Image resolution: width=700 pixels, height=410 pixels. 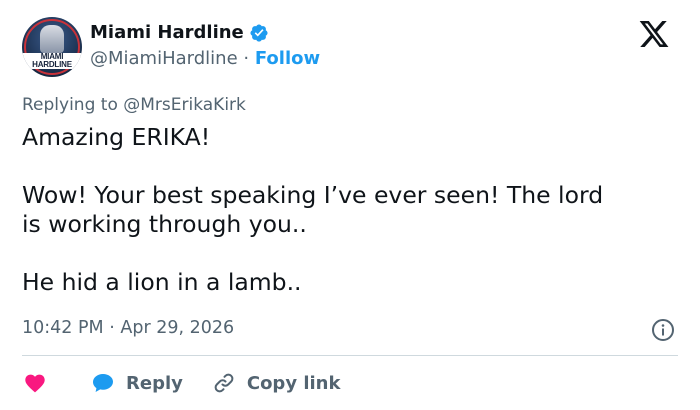 What do you see at coordinates (350, 355) in the screenshot?
I see `divider` at bounding box center [350, 355].